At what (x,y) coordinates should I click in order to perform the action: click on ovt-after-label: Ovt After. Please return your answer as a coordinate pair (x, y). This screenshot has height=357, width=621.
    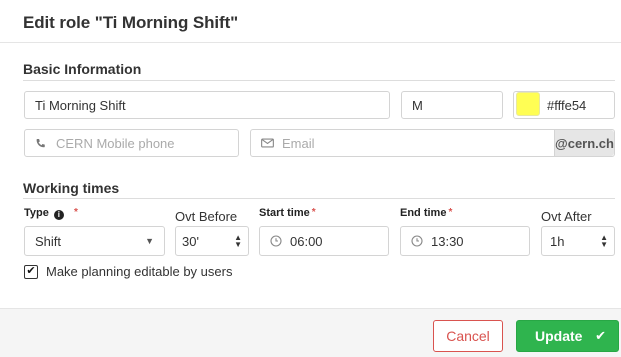
    Looking at the image, I should click on (566, 216).